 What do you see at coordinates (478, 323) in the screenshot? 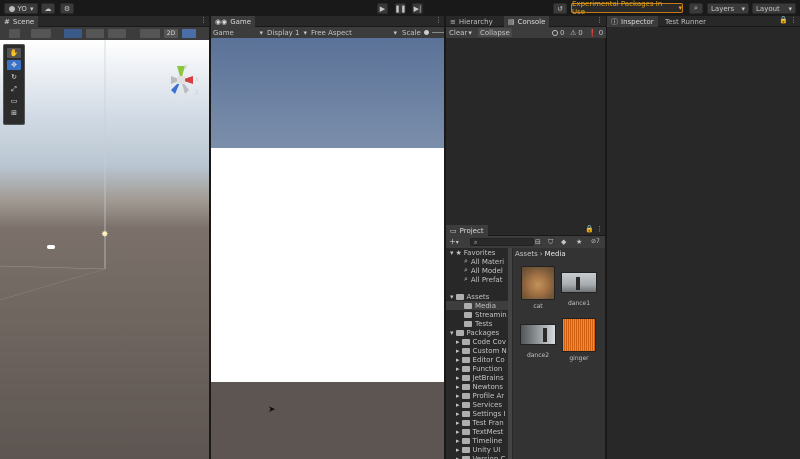
I see `tree-asset-item: Tests` at bounding box center [478, 323].